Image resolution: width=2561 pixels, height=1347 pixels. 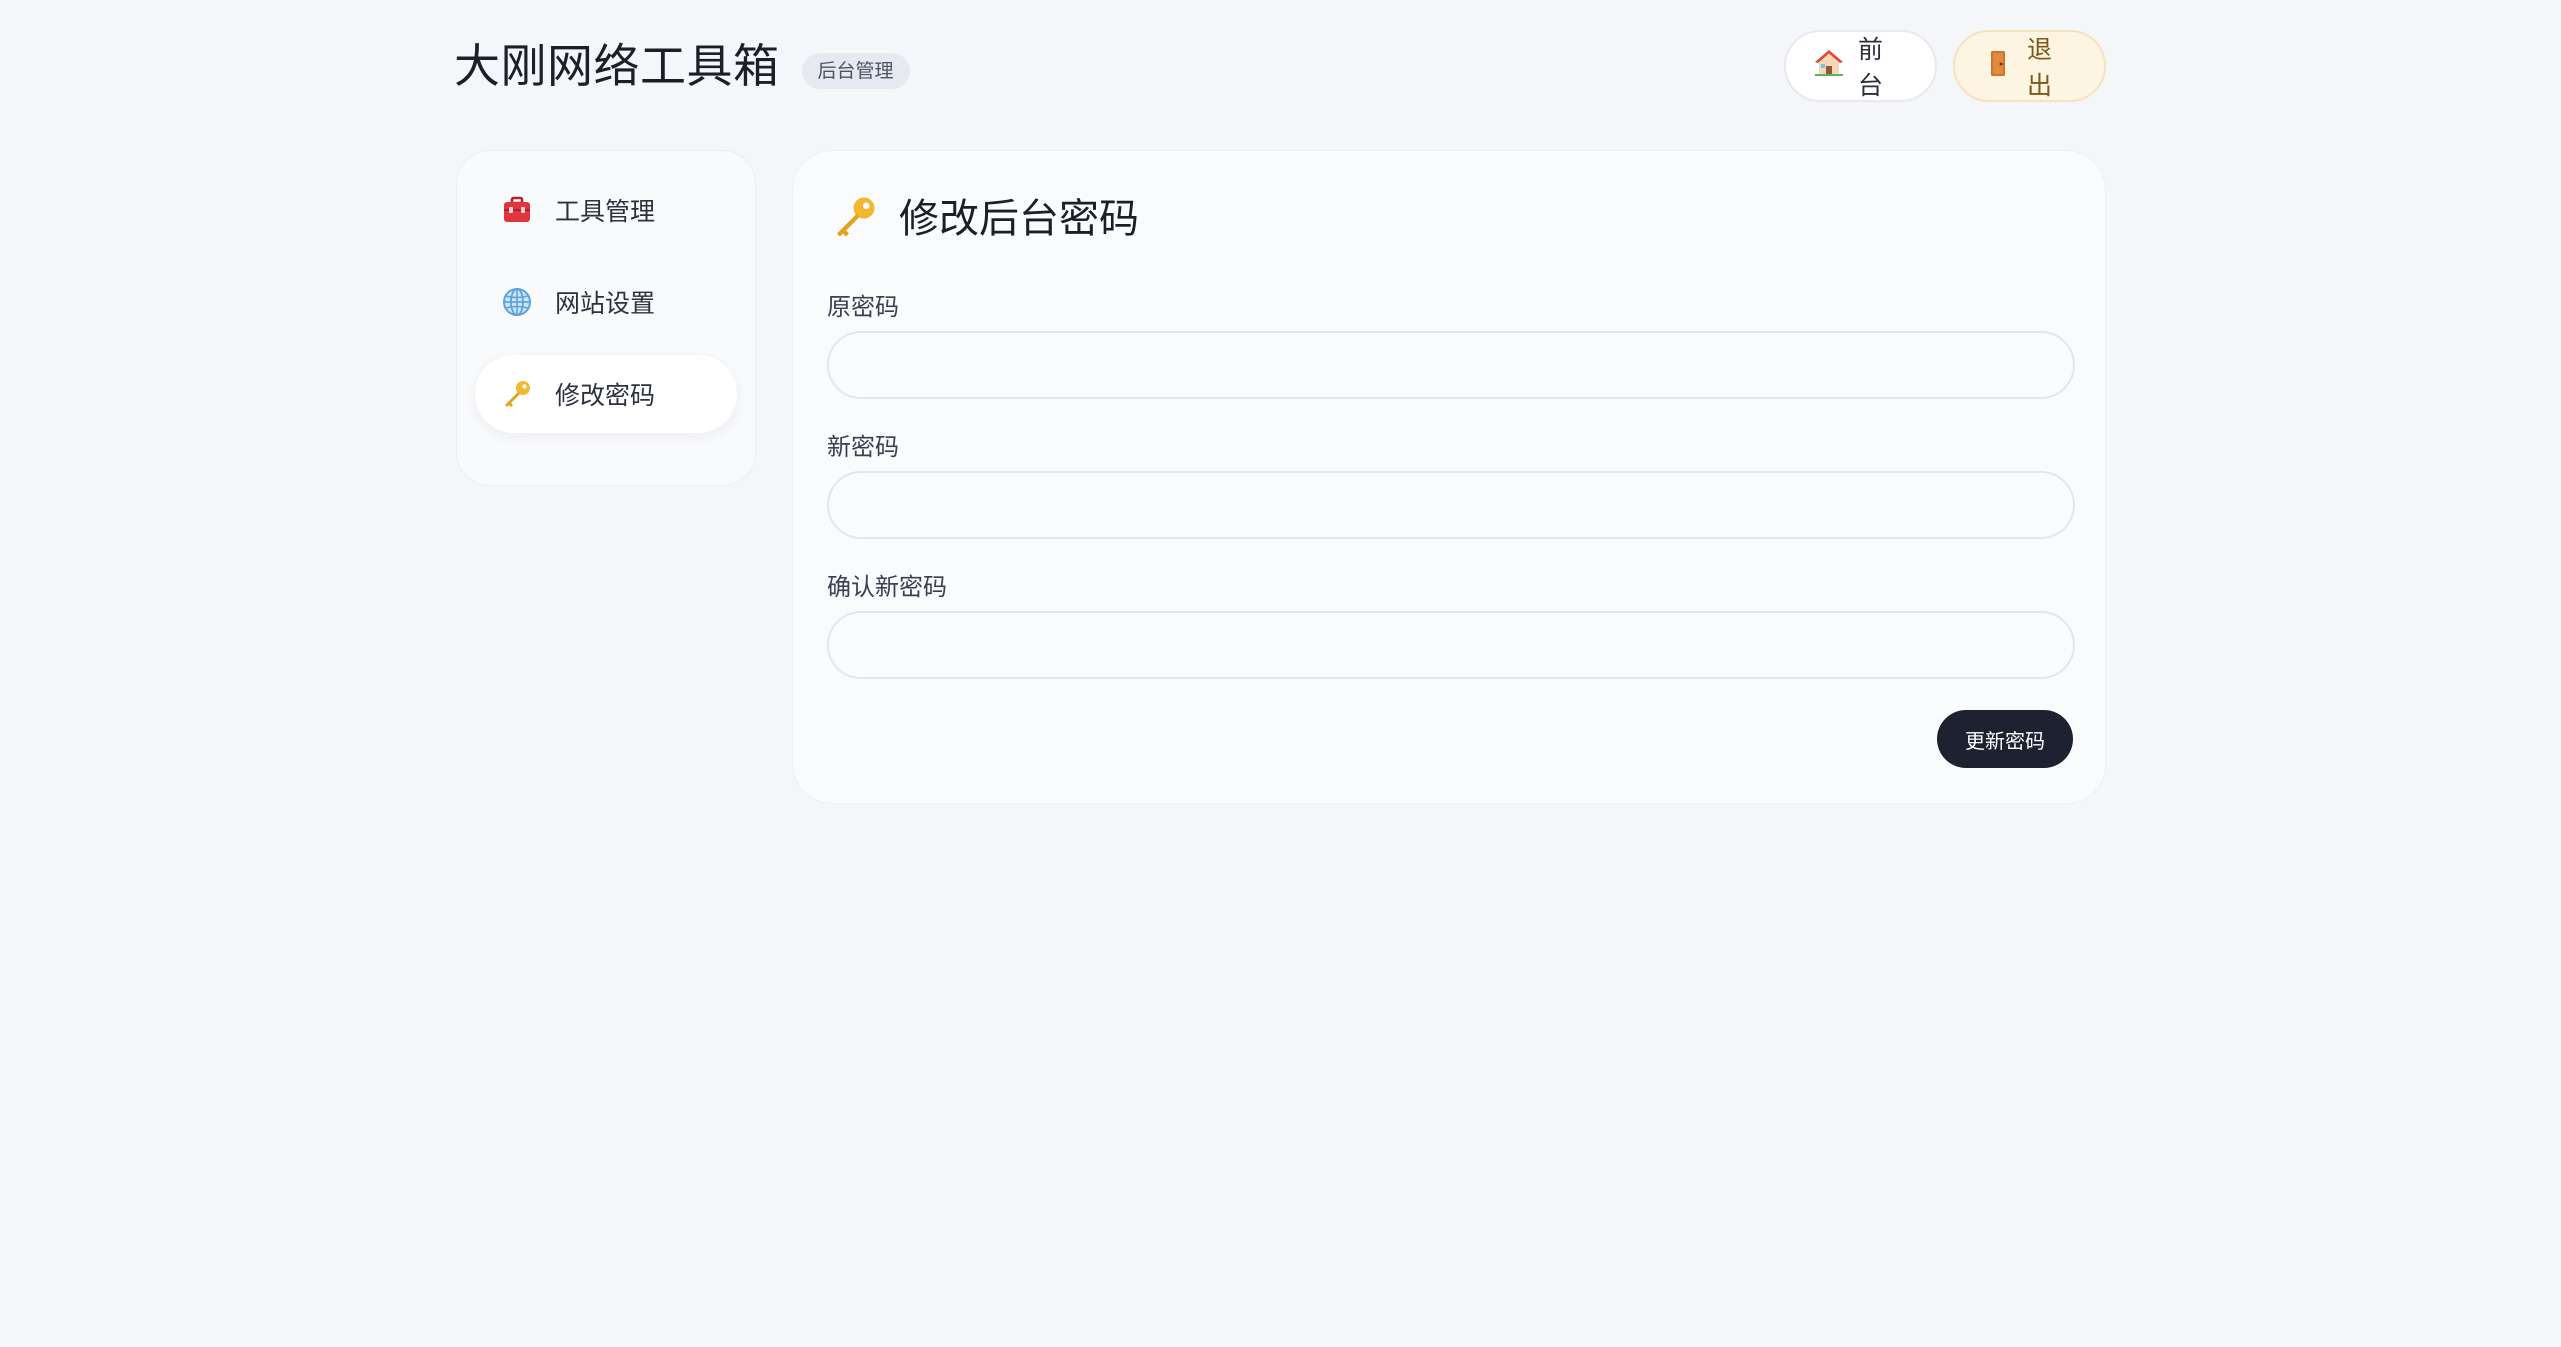 What do you see at coordinates (1871, 67) in the screenshot?
I see `front-button-label: 前台` at bounding box center [1871, 67].